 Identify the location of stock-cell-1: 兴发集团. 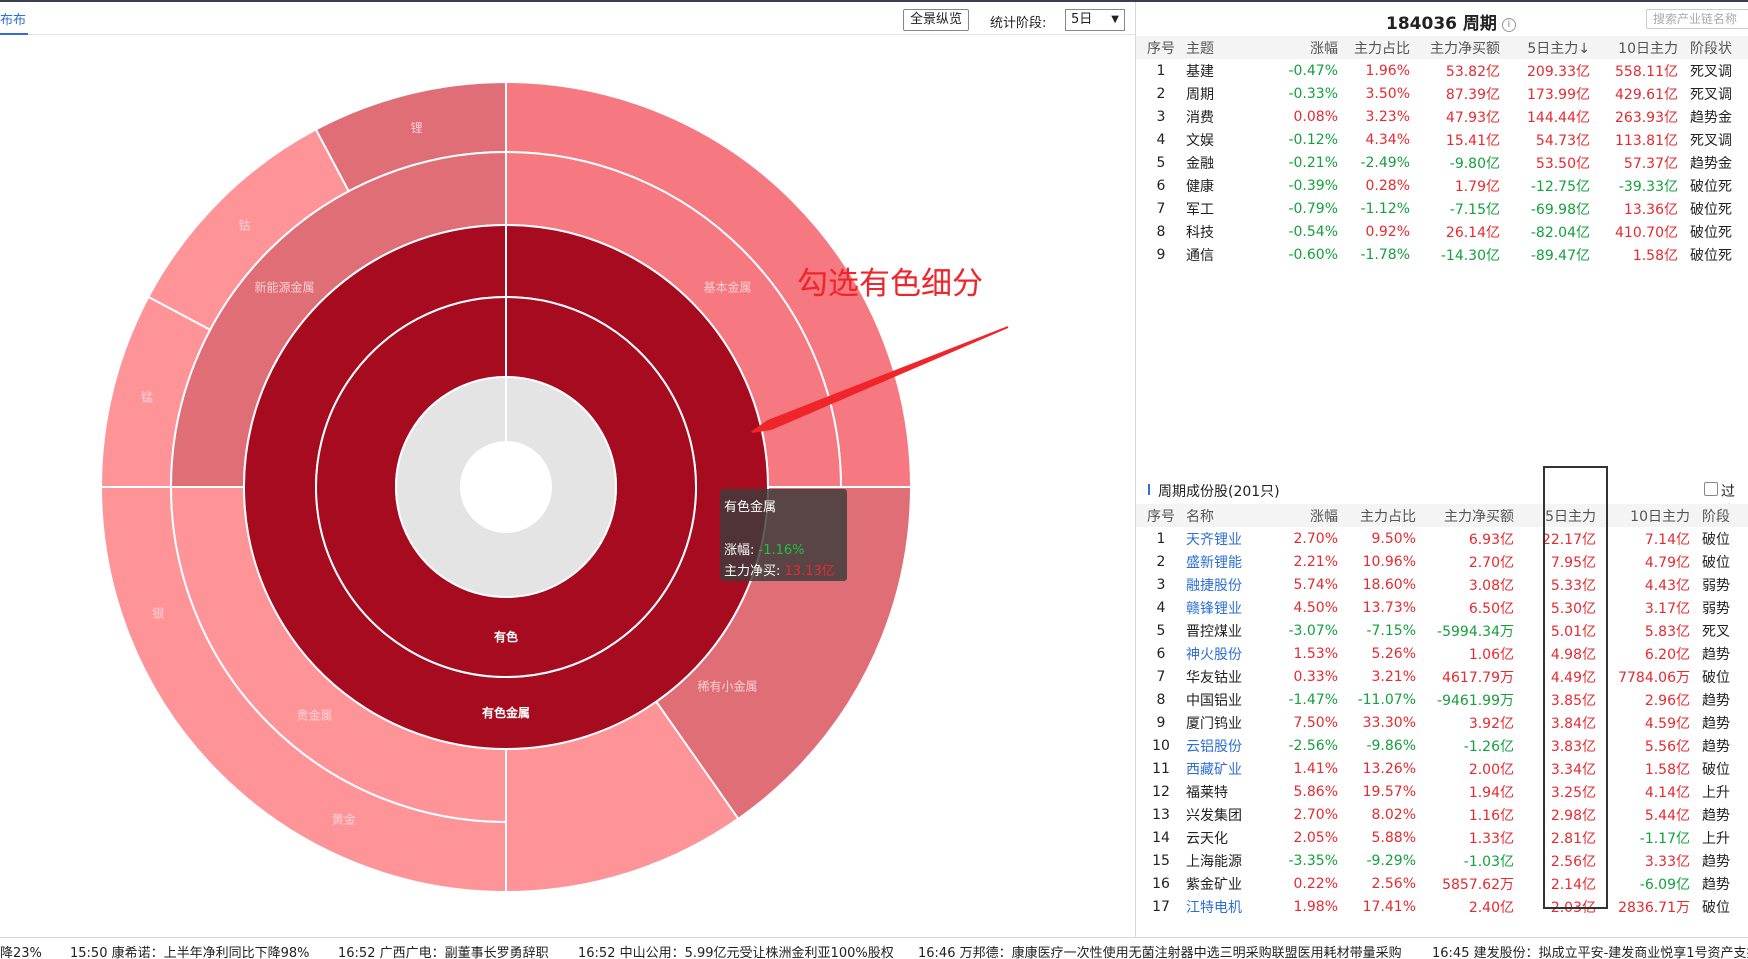
(1226, 814).